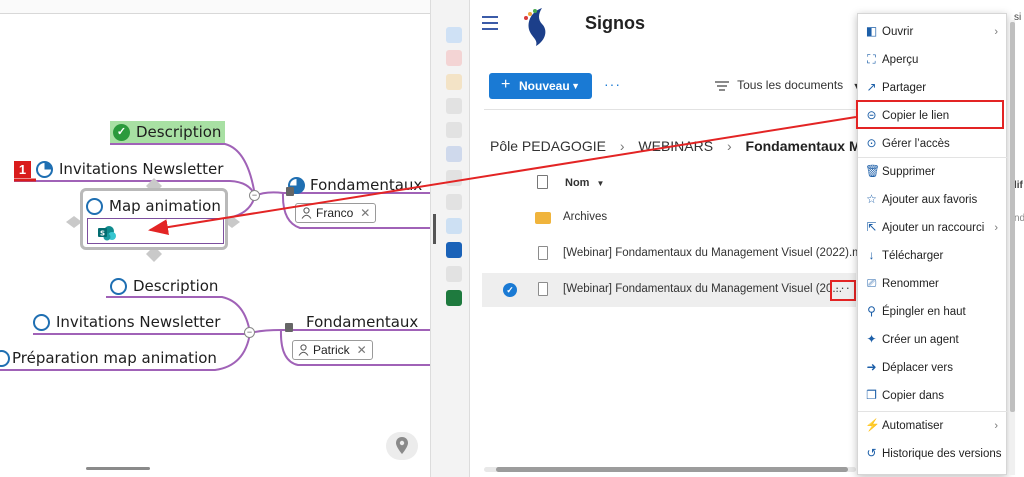 The image size is (1024, 477). I want to click on menu-item-label: Automatiser, so click(913, 426).